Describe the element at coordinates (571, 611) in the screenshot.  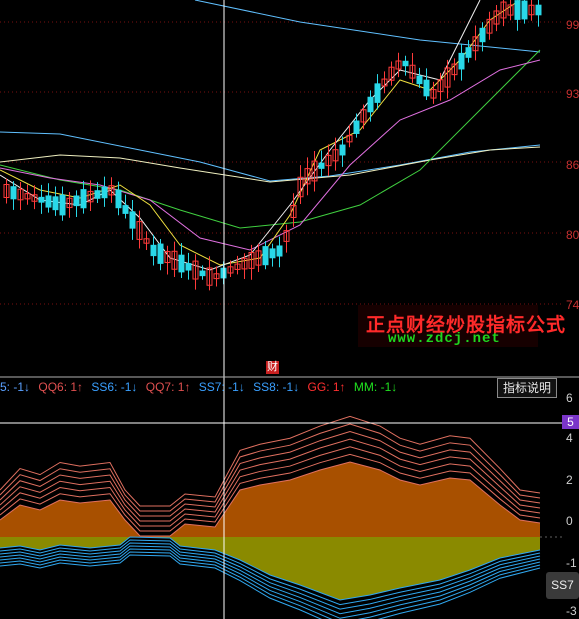
I see `indicator-axis-label: -3` at that location.